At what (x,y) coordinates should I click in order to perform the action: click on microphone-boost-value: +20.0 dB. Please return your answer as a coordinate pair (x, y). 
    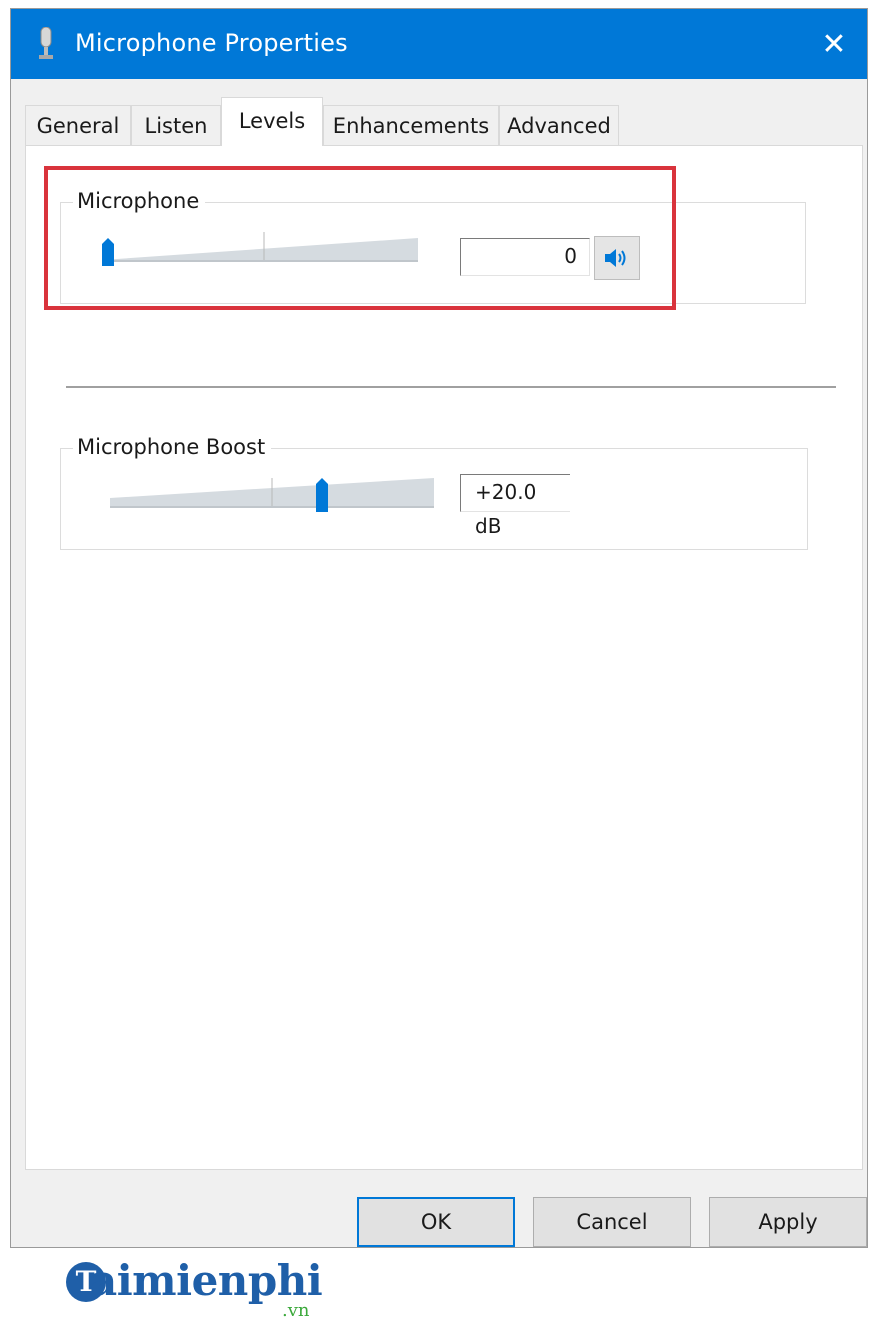
    Looking at the image, I should click on (515, 506).